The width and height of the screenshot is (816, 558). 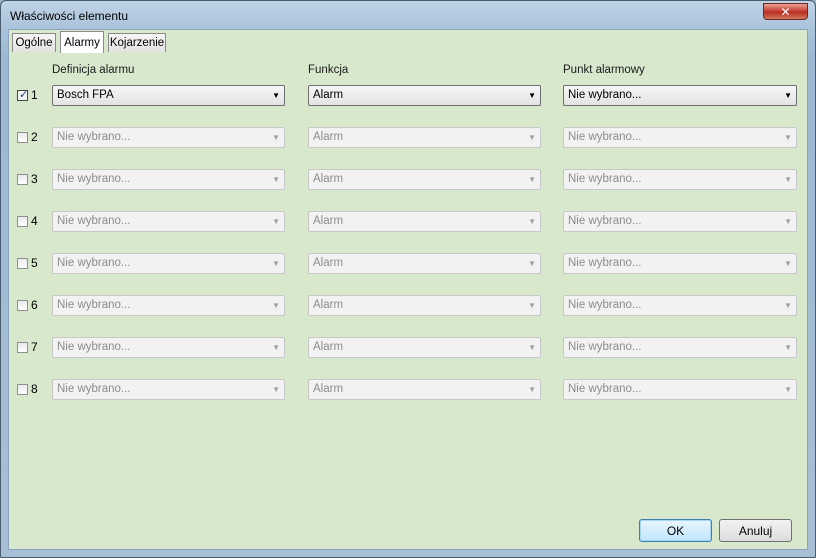 What do you see at coordinates (34, 137) in the screenshot?
I see `alarm-row-number: 2` at bounding box center [34, 137].